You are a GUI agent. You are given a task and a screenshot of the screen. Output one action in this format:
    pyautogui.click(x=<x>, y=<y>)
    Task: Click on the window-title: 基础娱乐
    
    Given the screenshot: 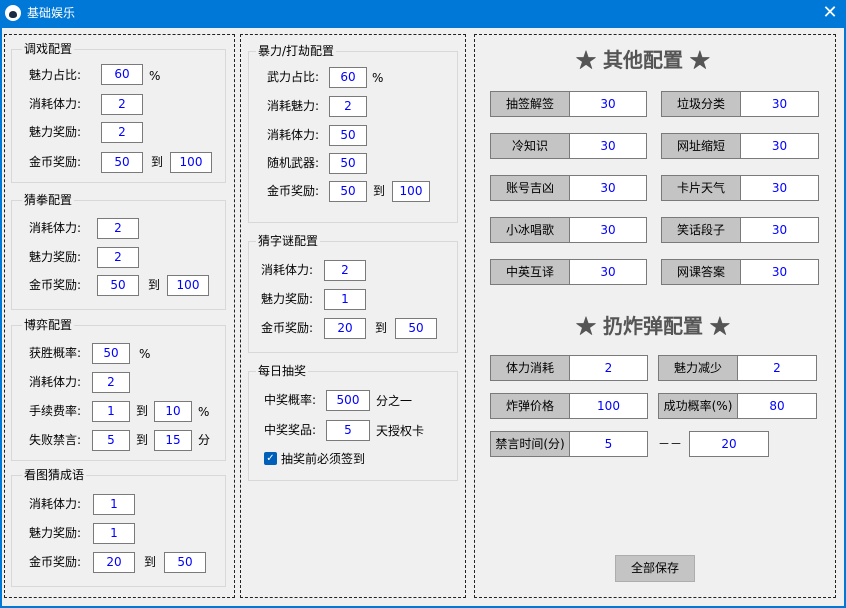 What is the action you would take?
    pyautogui.click(x=51, y=13)
    